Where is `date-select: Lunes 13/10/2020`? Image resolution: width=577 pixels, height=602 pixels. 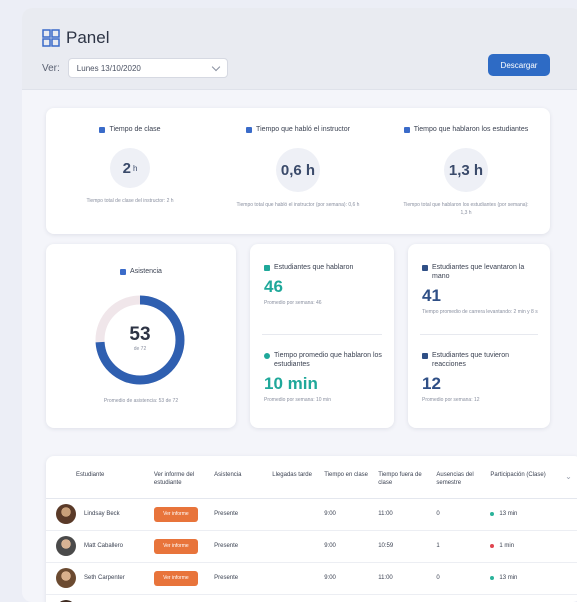 date-select: Lunes 13/10/2020 is located at coordinates (147, 68).